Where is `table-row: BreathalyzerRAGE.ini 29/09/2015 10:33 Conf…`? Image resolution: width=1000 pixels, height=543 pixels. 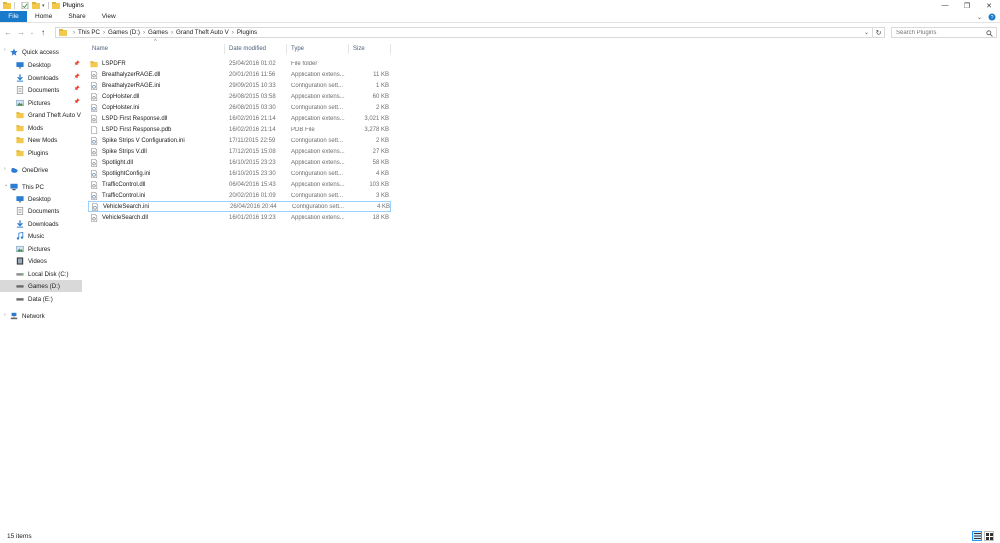
table-row: BreathalyzerRAGE.ini 29/09/2015 10:33 Conf… is located at coordinates (239, 85).